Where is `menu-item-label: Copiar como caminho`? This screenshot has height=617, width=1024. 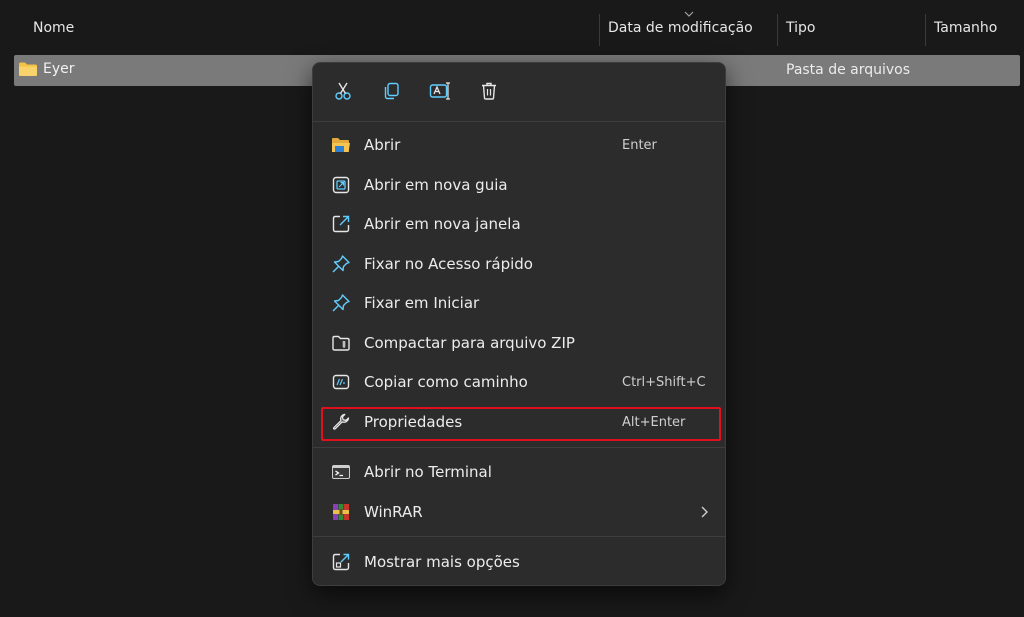
menu-item-label: Copiar como caminho is located at coordinates (446, 382).